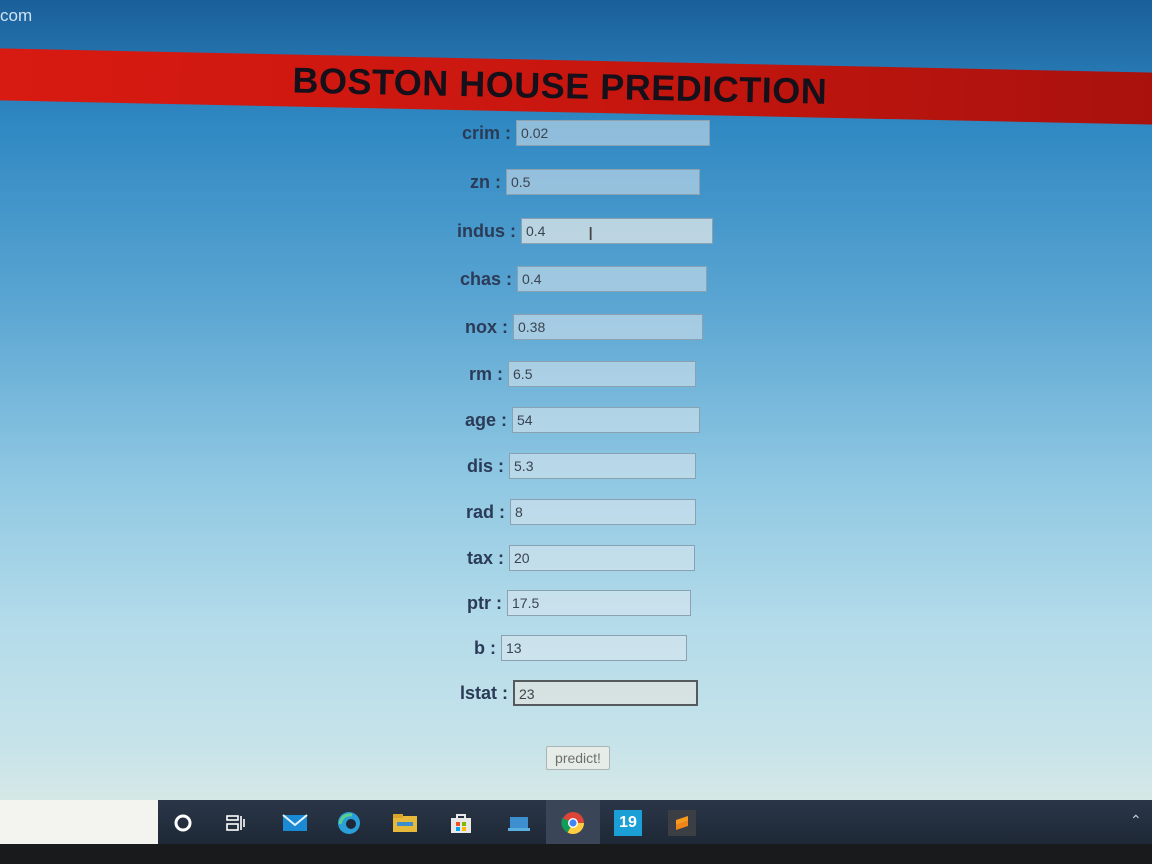  What do you see at coordinates (576, 854) in the screenshot?
I see `monitor-bezel` at bounding box center [576, 854].